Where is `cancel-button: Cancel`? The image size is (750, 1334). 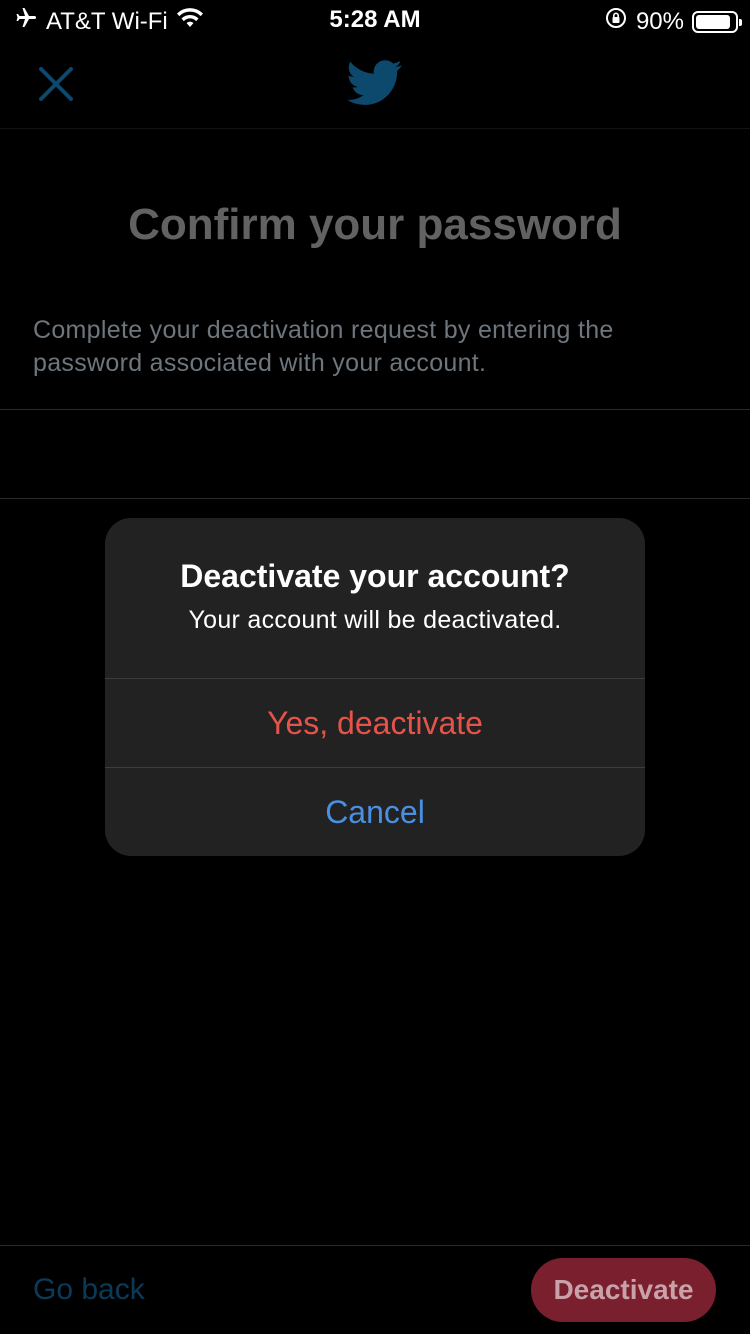
cancel-button: Cancel is located at coordinates (375, 812).